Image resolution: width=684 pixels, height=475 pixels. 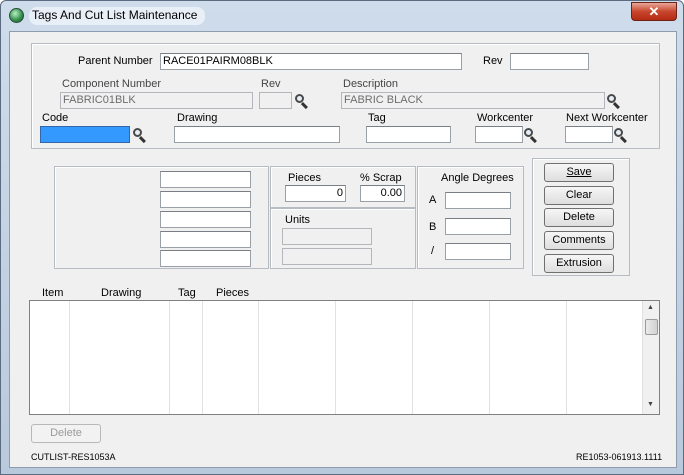 What do you see at coordinates (650, 357) in the screenshot?
I see `vertical-scrollbar: ▲ ▼` at bounding box center [650, 357].